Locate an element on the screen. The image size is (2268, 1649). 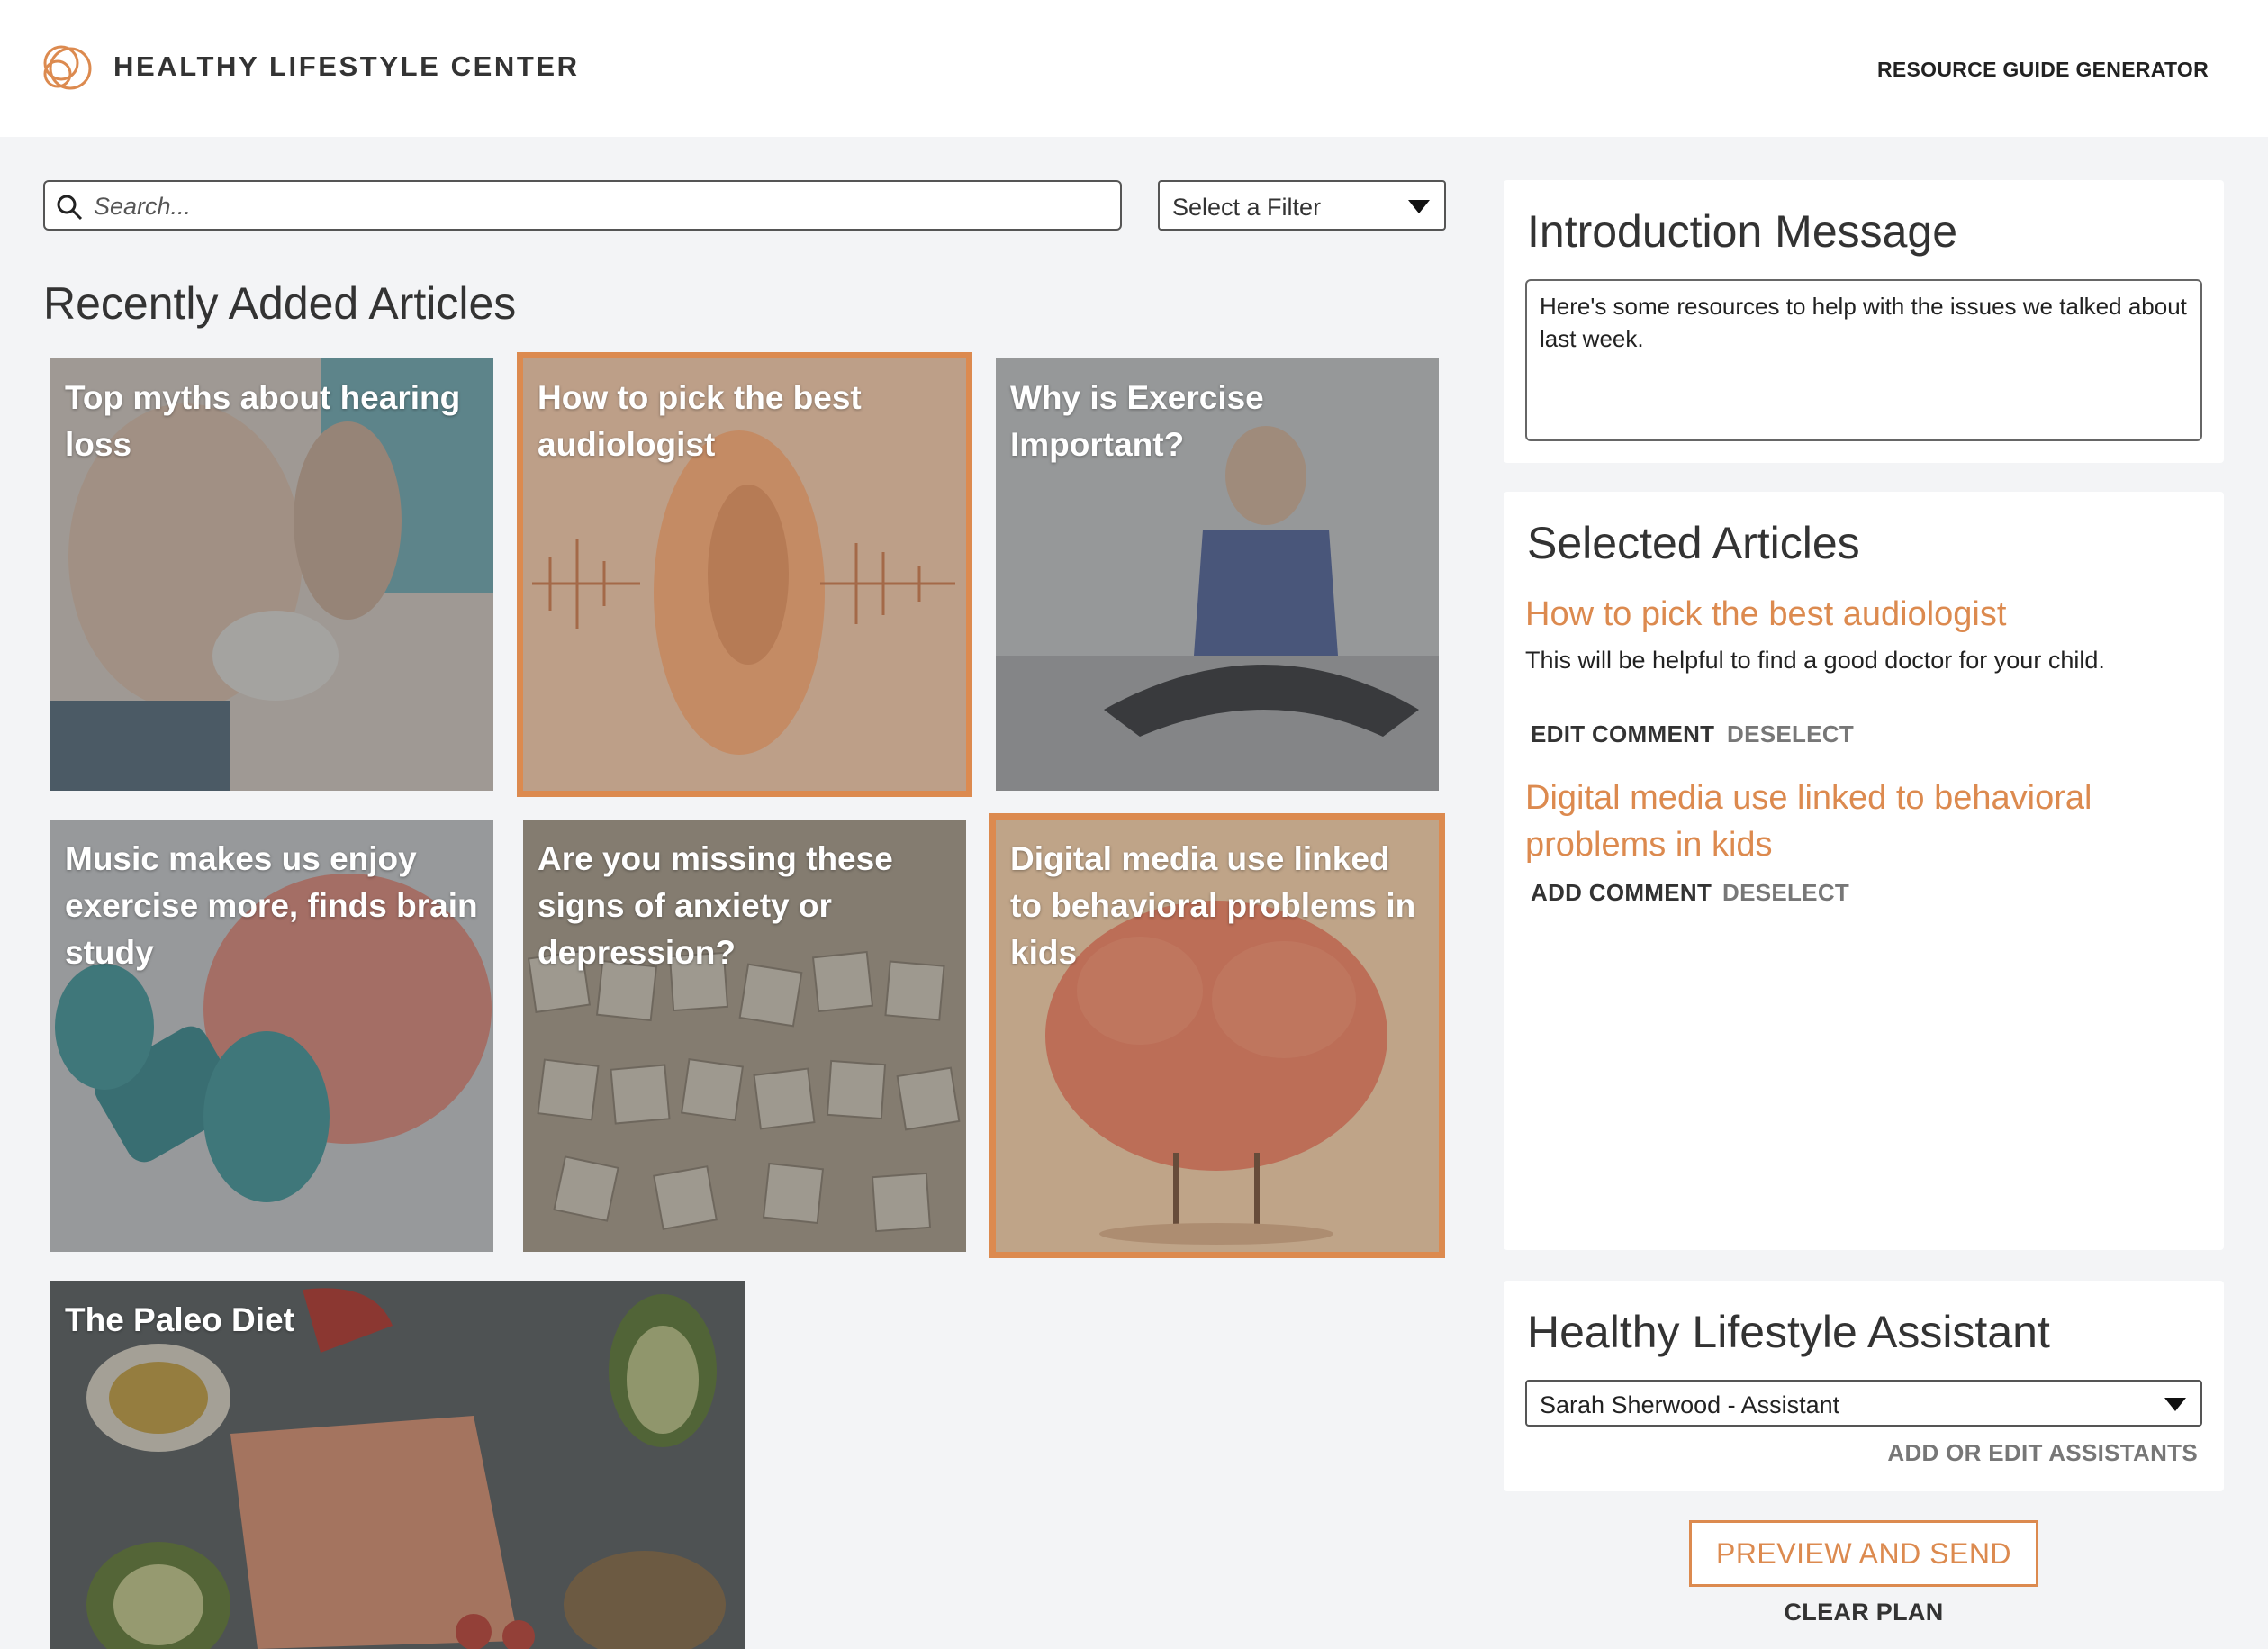
intro-heading: Introduction Message is located at coordinates (1742, 231).